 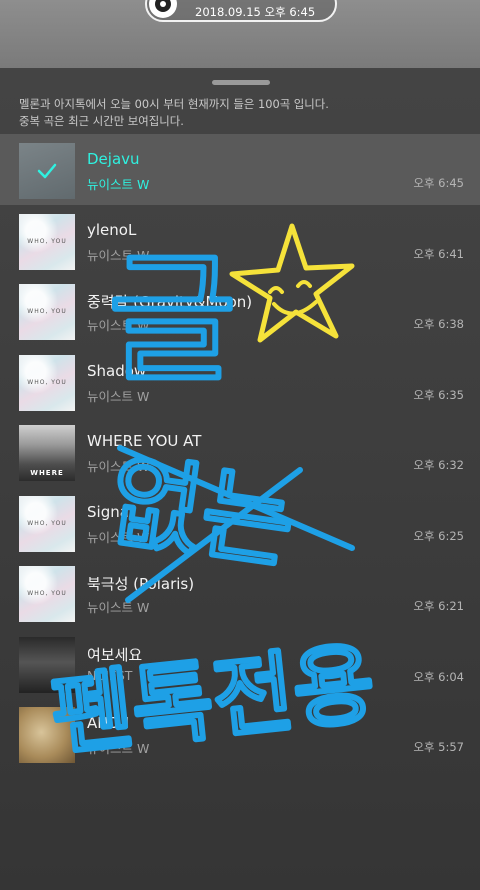 I want to click on list-item: 여보세요 NU'EST 오후 6:04, so click(x=240, y=663).